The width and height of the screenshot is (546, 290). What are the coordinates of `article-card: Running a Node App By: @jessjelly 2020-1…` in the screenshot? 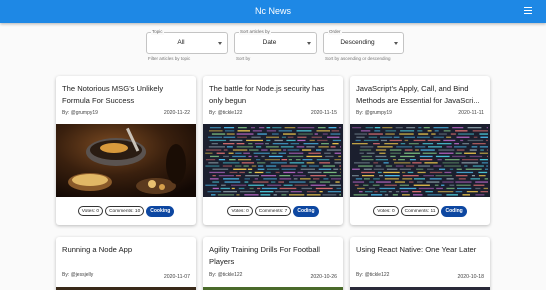 It's located at (126, 263).